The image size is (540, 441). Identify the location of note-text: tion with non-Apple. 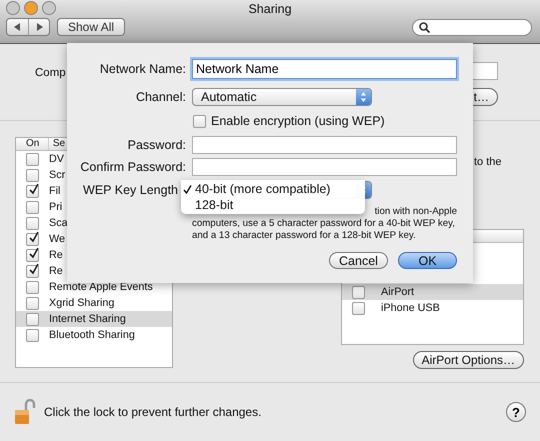
(415, 212).